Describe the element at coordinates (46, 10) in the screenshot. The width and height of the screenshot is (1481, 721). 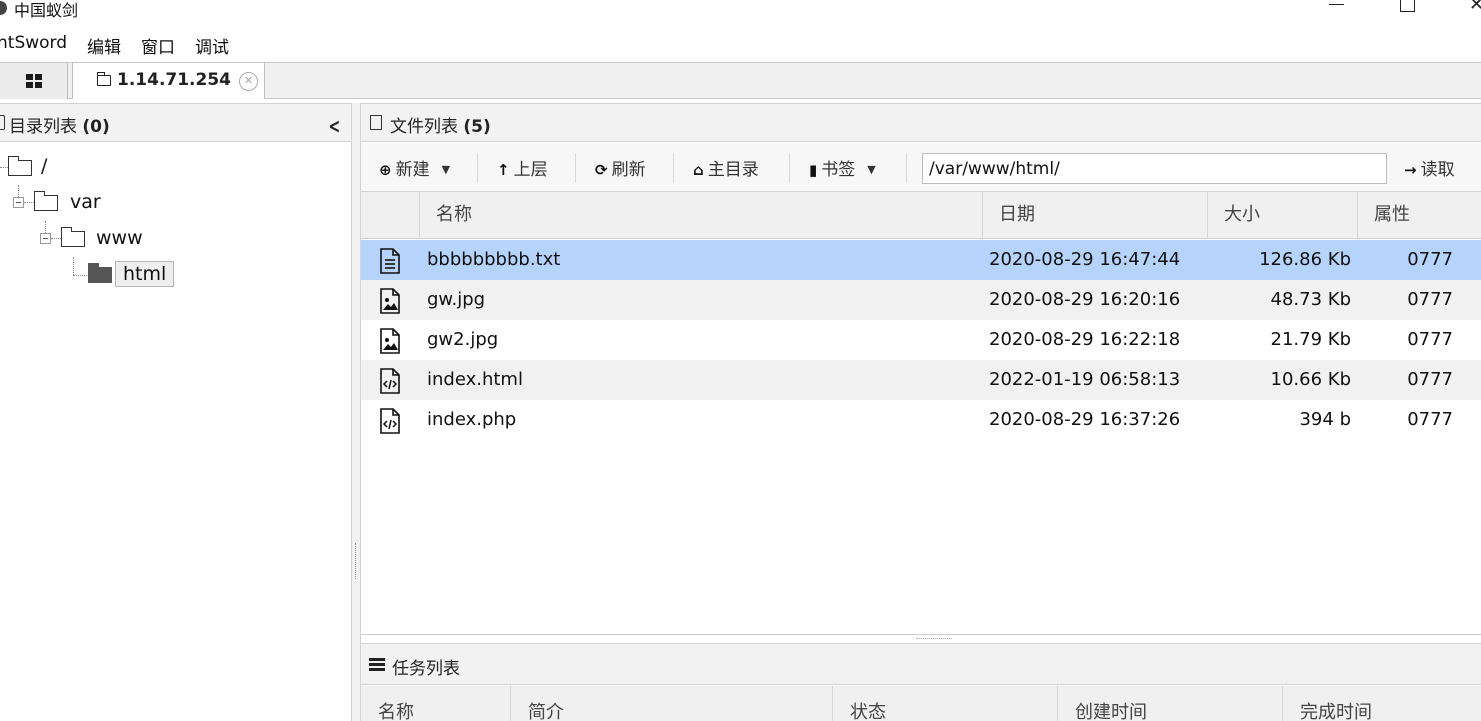
I see `window-title: 中国蚁剑` at that location.